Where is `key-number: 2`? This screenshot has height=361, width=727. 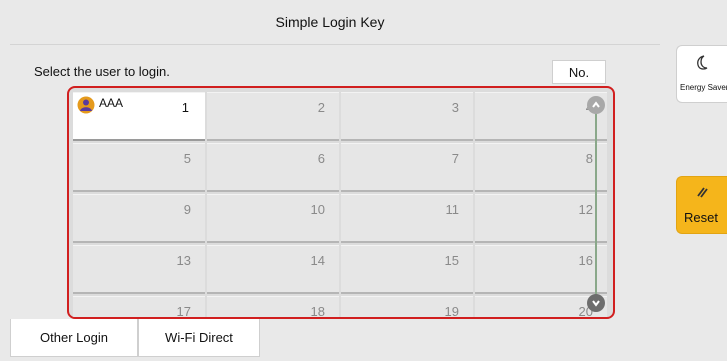
key-number: 2 is located at coordinates (321, 107).